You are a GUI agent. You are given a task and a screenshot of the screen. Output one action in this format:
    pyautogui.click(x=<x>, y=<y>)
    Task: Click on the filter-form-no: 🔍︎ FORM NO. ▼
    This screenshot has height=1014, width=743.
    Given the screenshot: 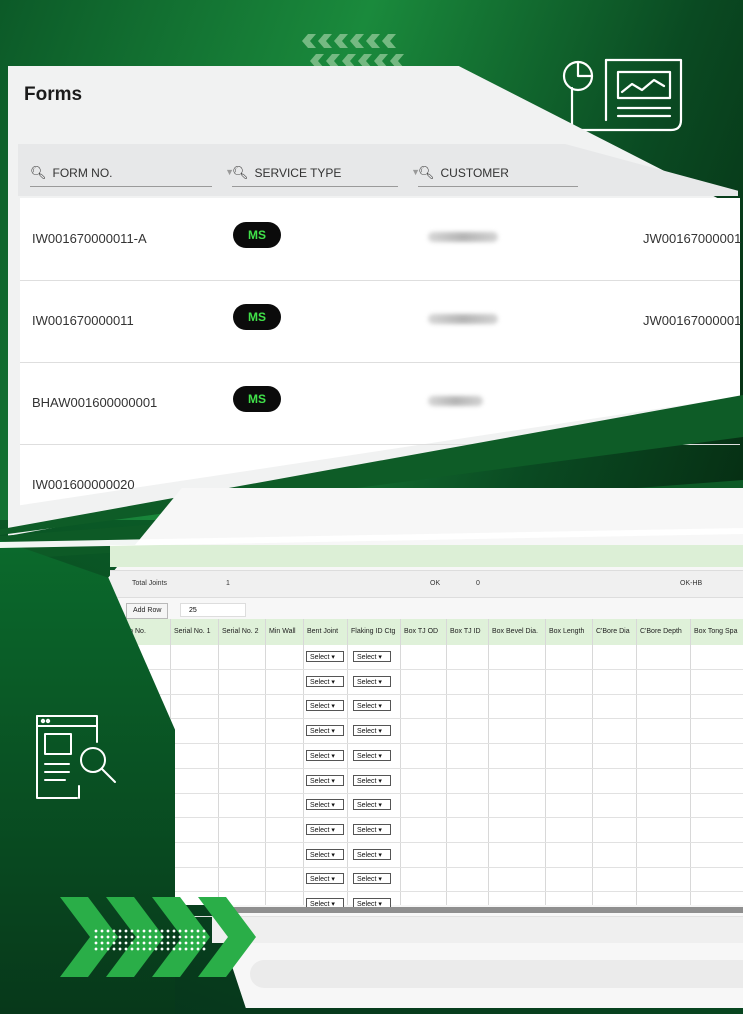 What is the action you would take?
    pyautogui.click(x=132, y=173)
    